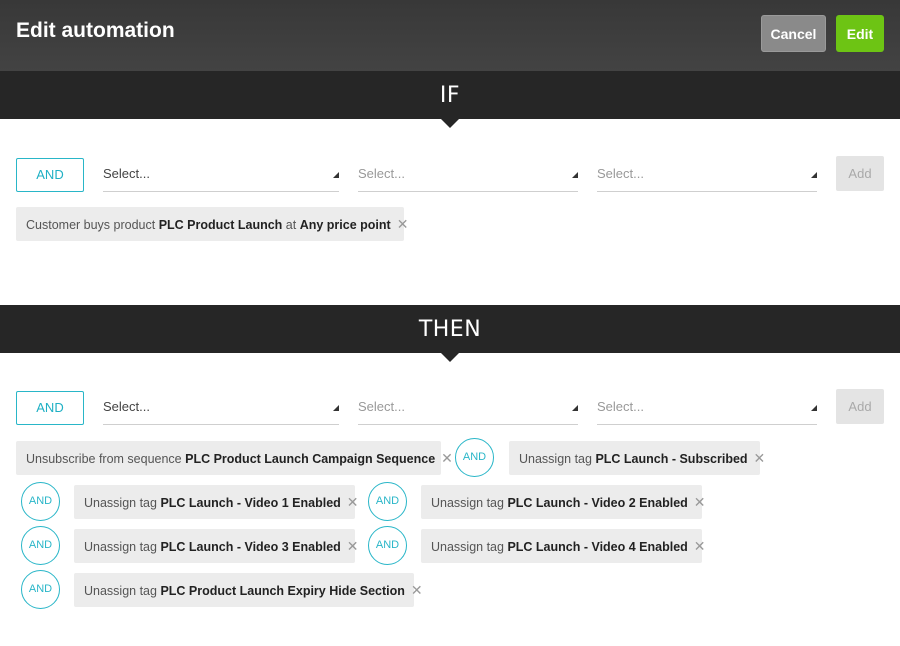  What do you see at coordinates (860, 173) in the screenshot?
I see `if-add-button: Add` at bounding box center [860, 173].